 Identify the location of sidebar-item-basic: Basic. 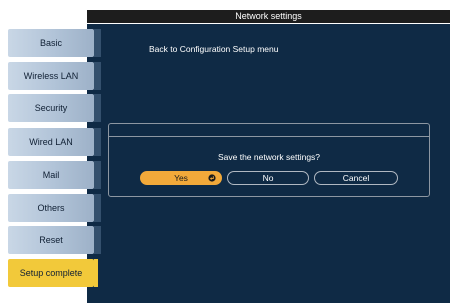
(54, 43).